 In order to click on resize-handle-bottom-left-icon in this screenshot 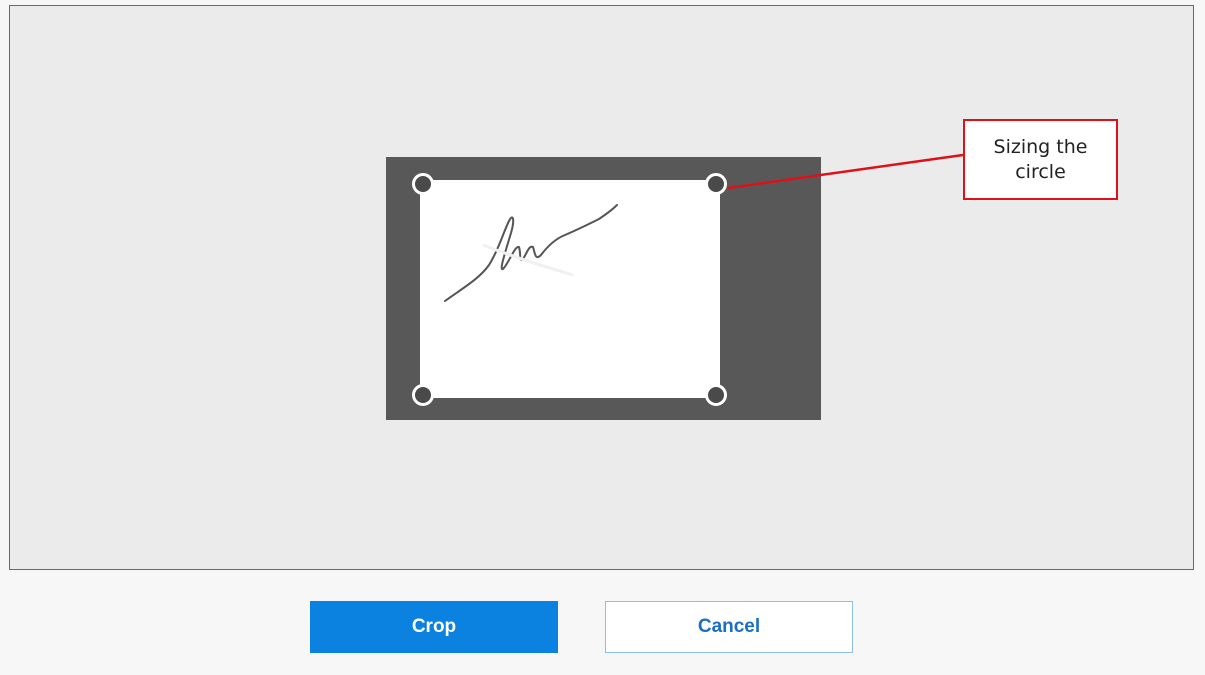, I will do `click(423, 395)`.